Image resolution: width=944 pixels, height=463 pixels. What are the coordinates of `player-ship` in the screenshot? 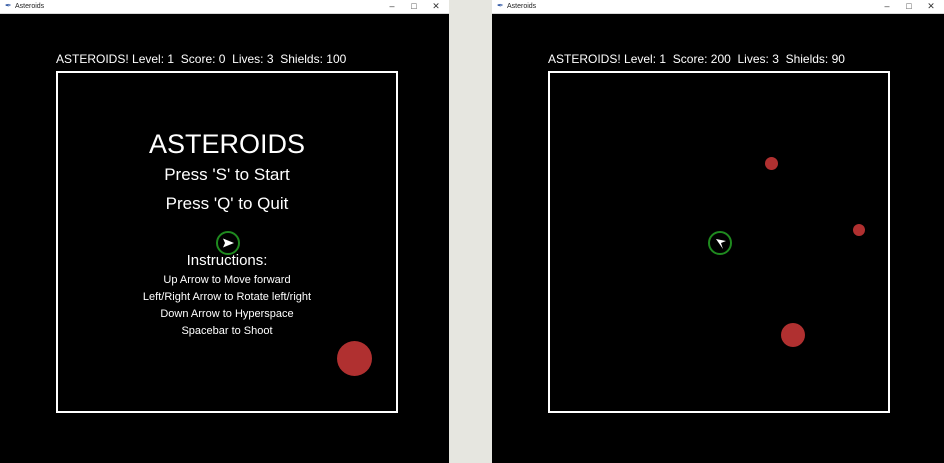 It's located at (720, 243).